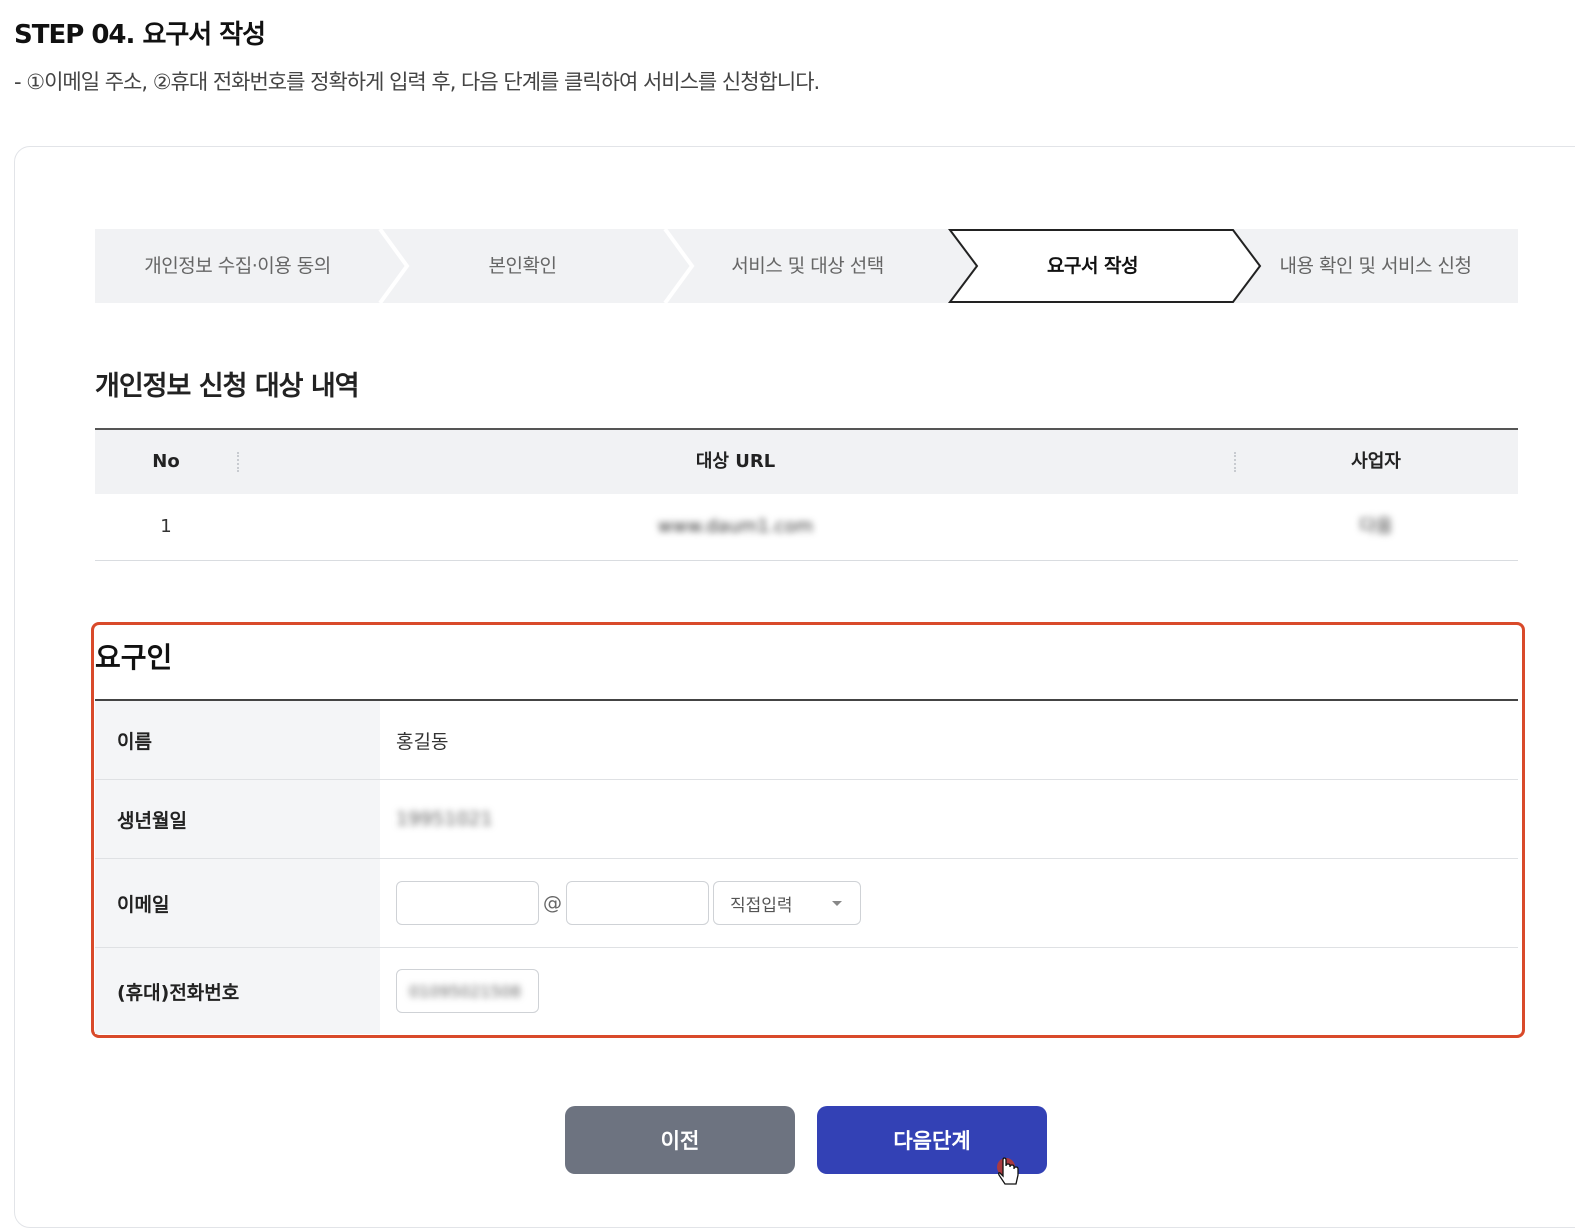 The image size is (1575, 1228). What do you see at coordinates (166, 461) in the screenshot?
I see `column-no: No` at bounding box center [166, 461].